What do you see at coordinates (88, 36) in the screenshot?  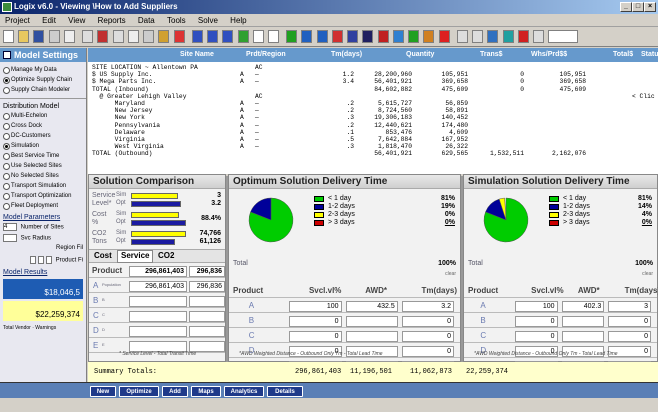 I see `copy-icon` at bounding box center [88, 36].